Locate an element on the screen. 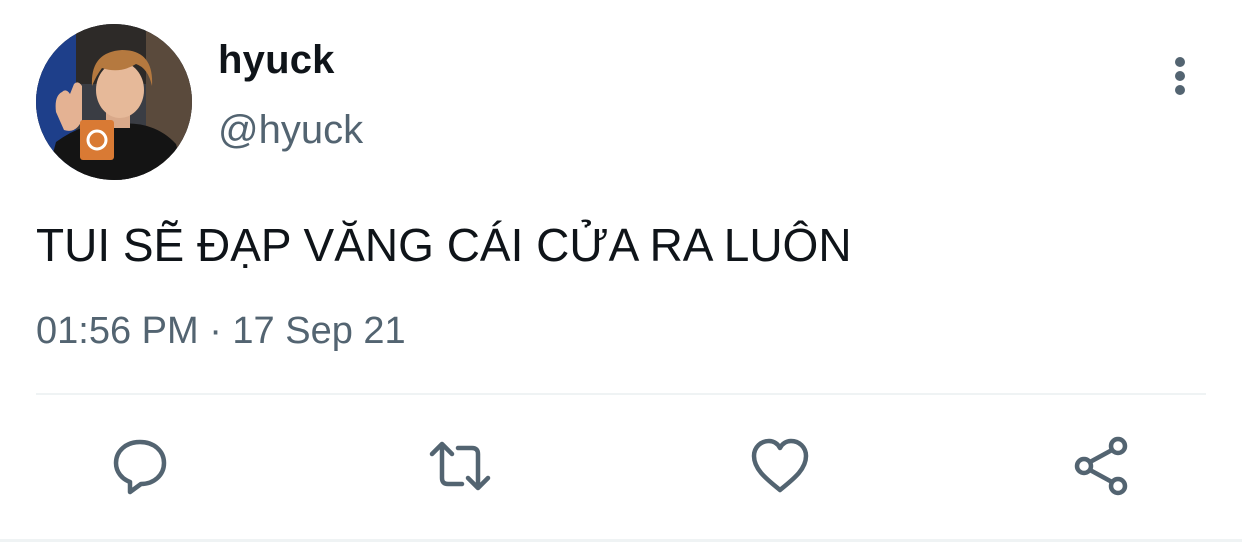 The height and width of the screenshot is (558, 1242). bottom-border is located at coordinates (621, 540).